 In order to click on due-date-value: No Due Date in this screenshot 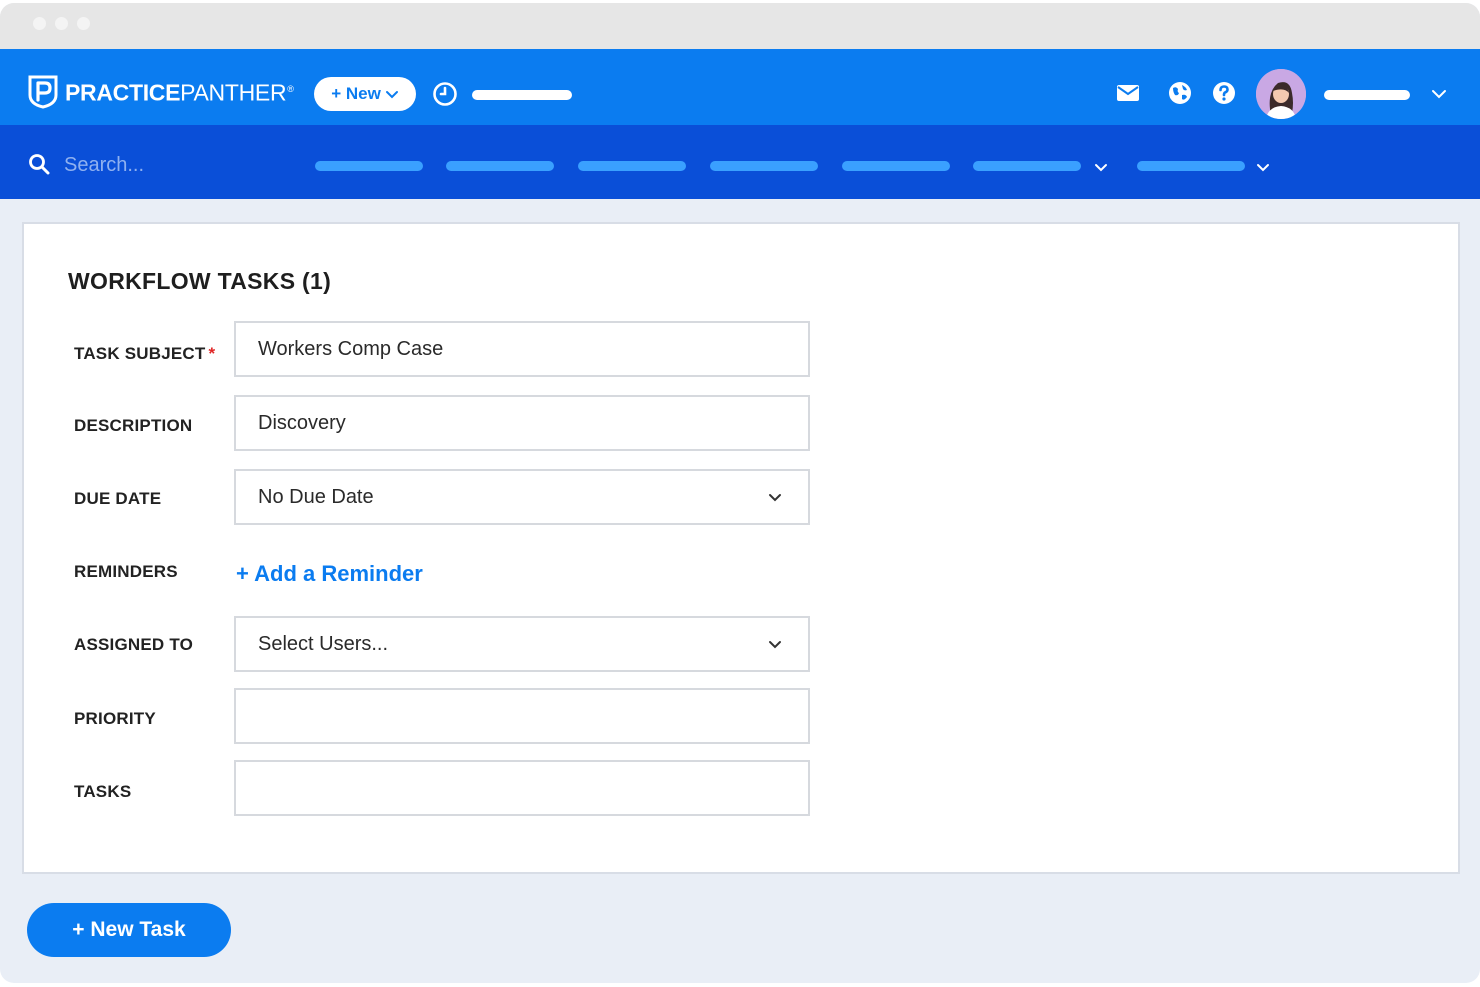, I will do `click(316, 496)`.